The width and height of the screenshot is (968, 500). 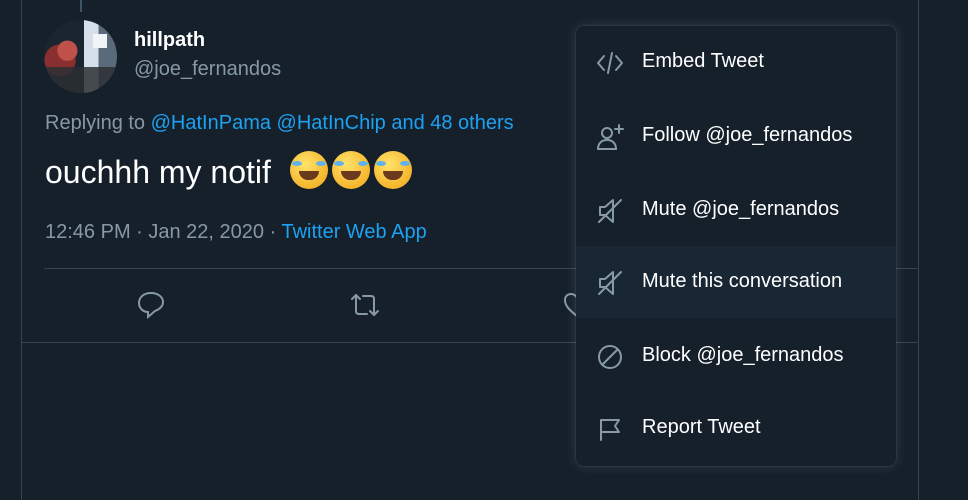 I want to click on timeline-border-left, so click(x=21, y=250).